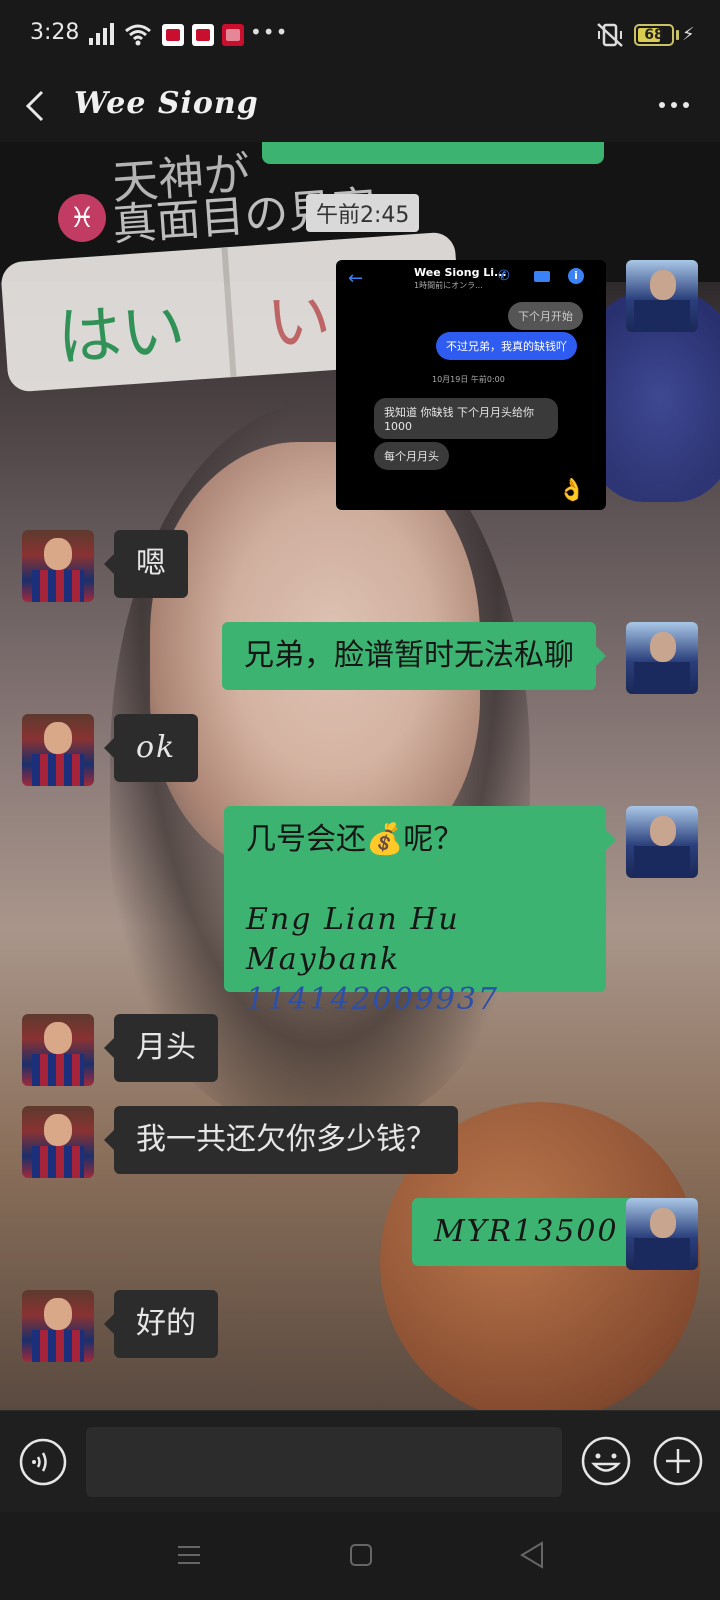 The width and height of the screenshot is (720, 1600). What do you see at coordinates (459, 412) in the screenshot?
I see `screenshot-message-line: 我知道 你缺钱 下个月月头给你` at bounding box center [459, 412].